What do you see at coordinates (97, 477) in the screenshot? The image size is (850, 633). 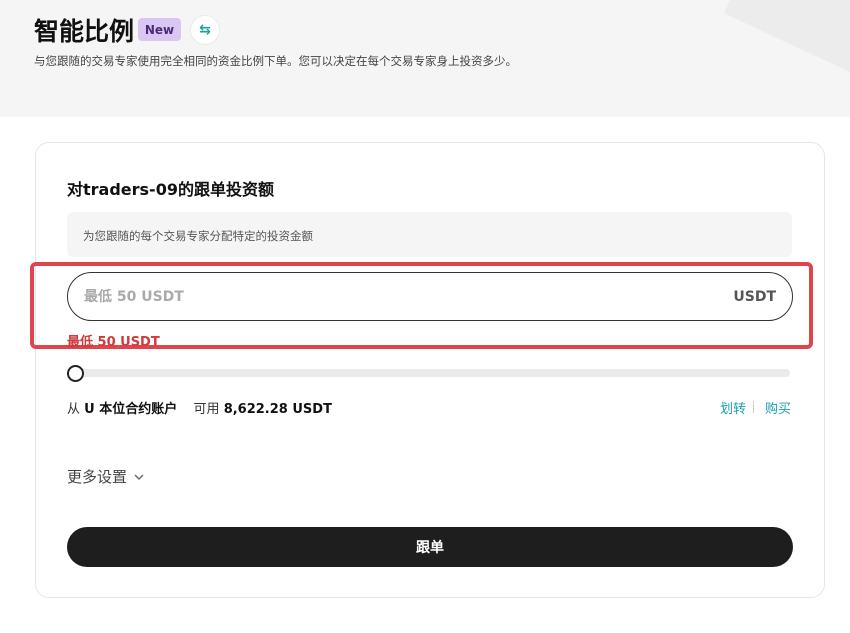 I see `more-settings-label: 更多设置` at bounding box center [97, 477].